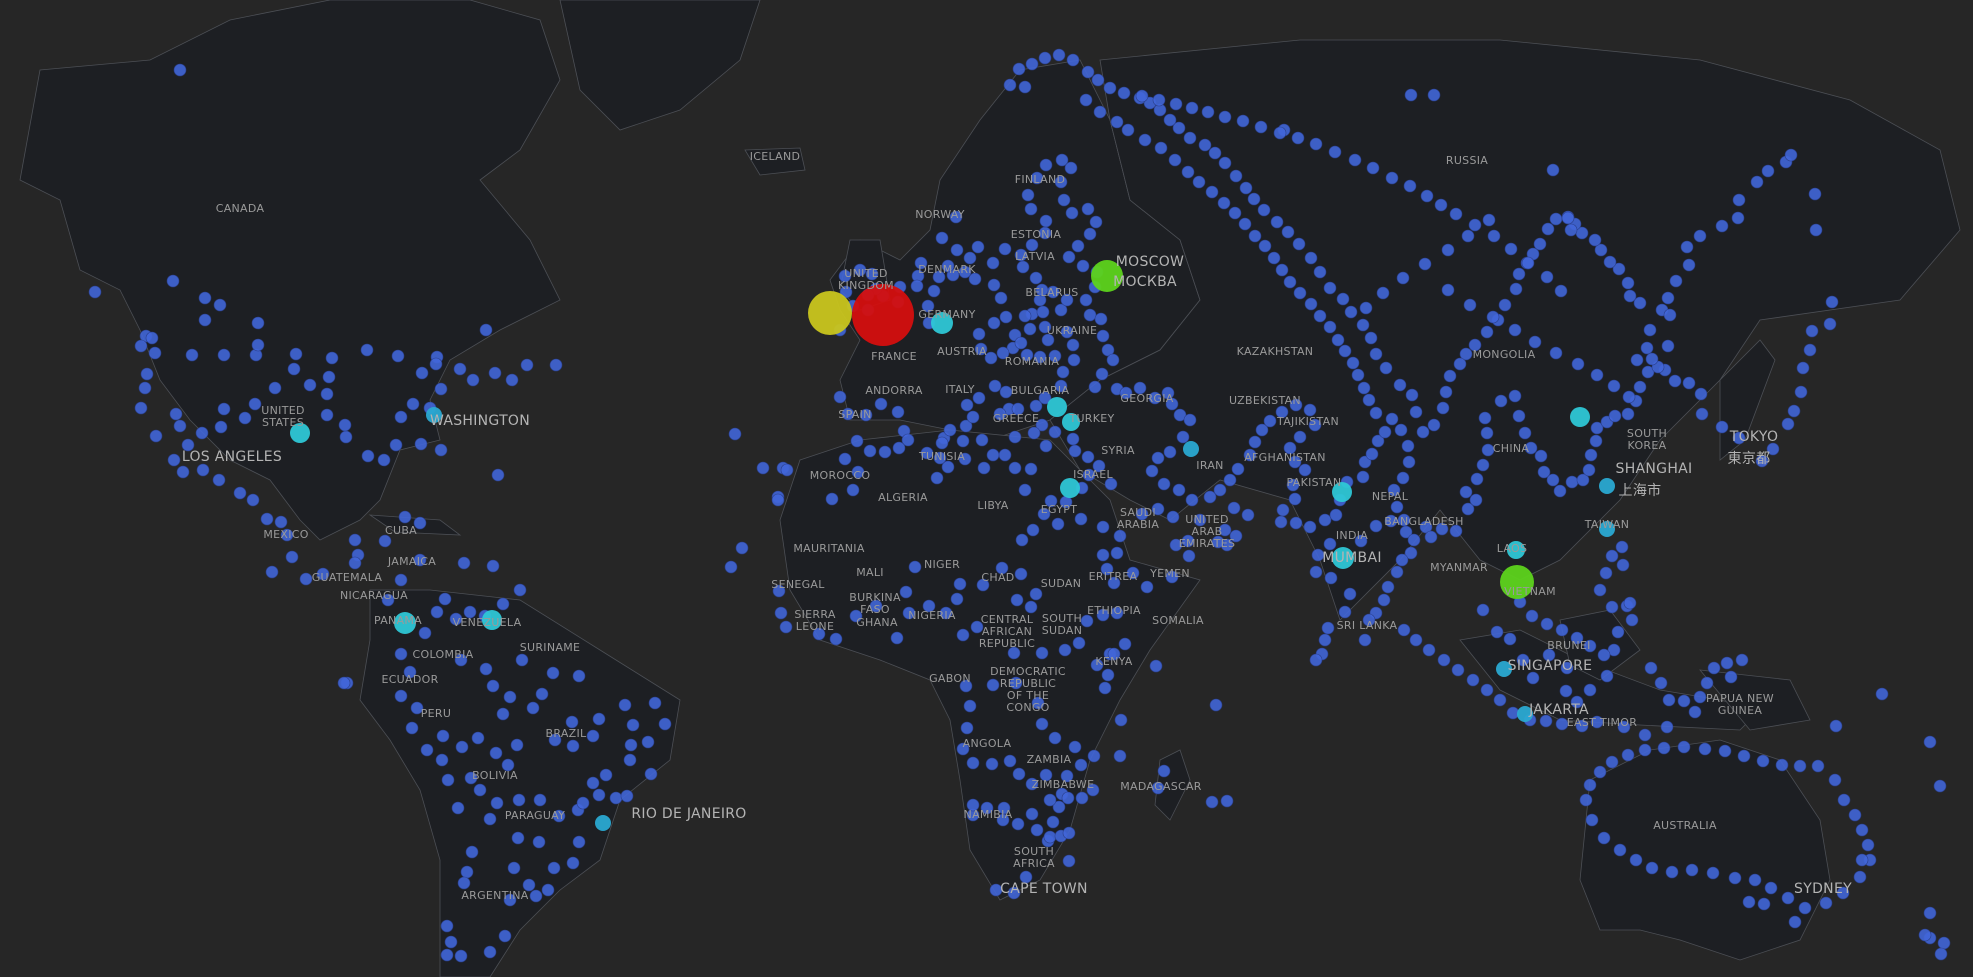 This screenshot has width=1973, height=977. I want to click on highlight-marker-cyan, so click(1070, 488).